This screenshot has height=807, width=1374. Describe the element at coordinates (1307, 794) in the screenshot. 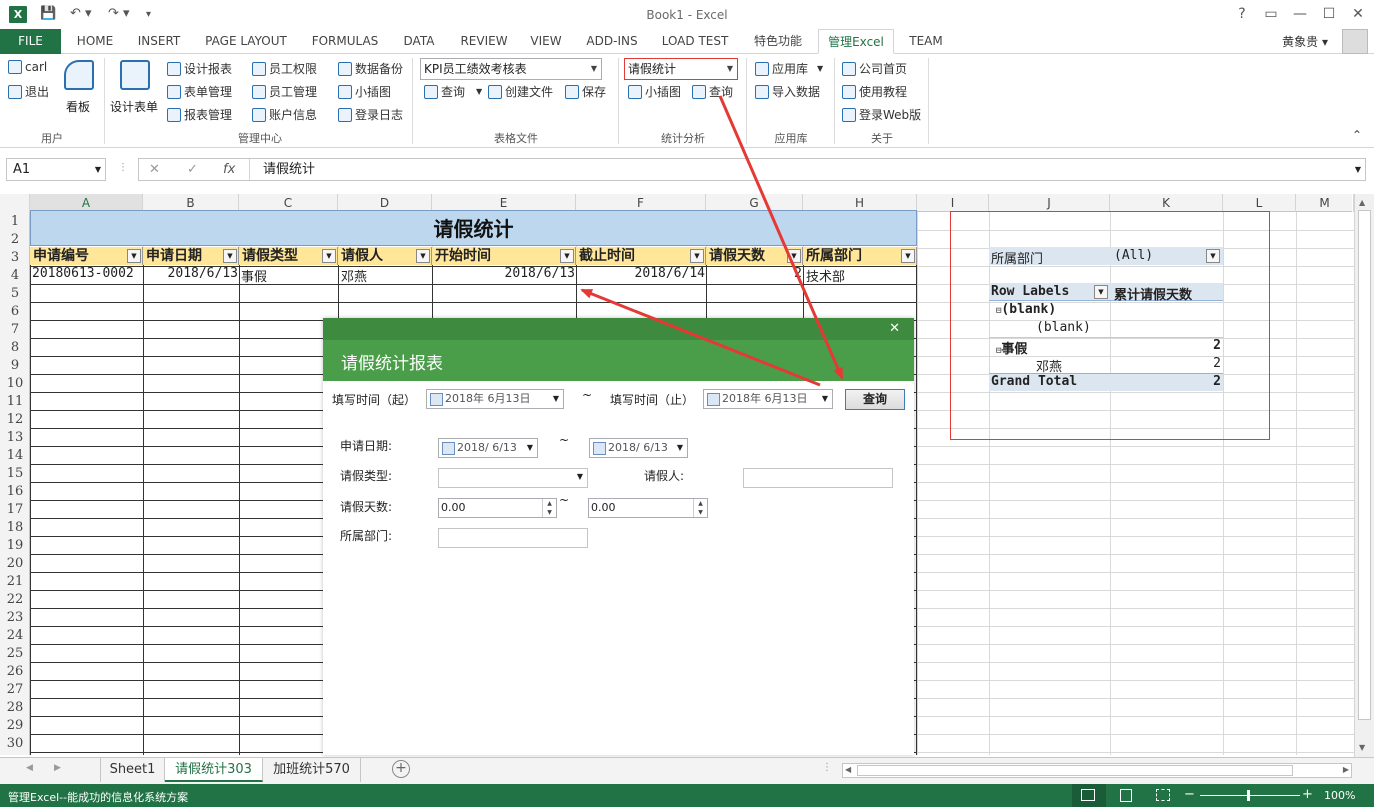

I see `zoom-in-icon: +` at that location.